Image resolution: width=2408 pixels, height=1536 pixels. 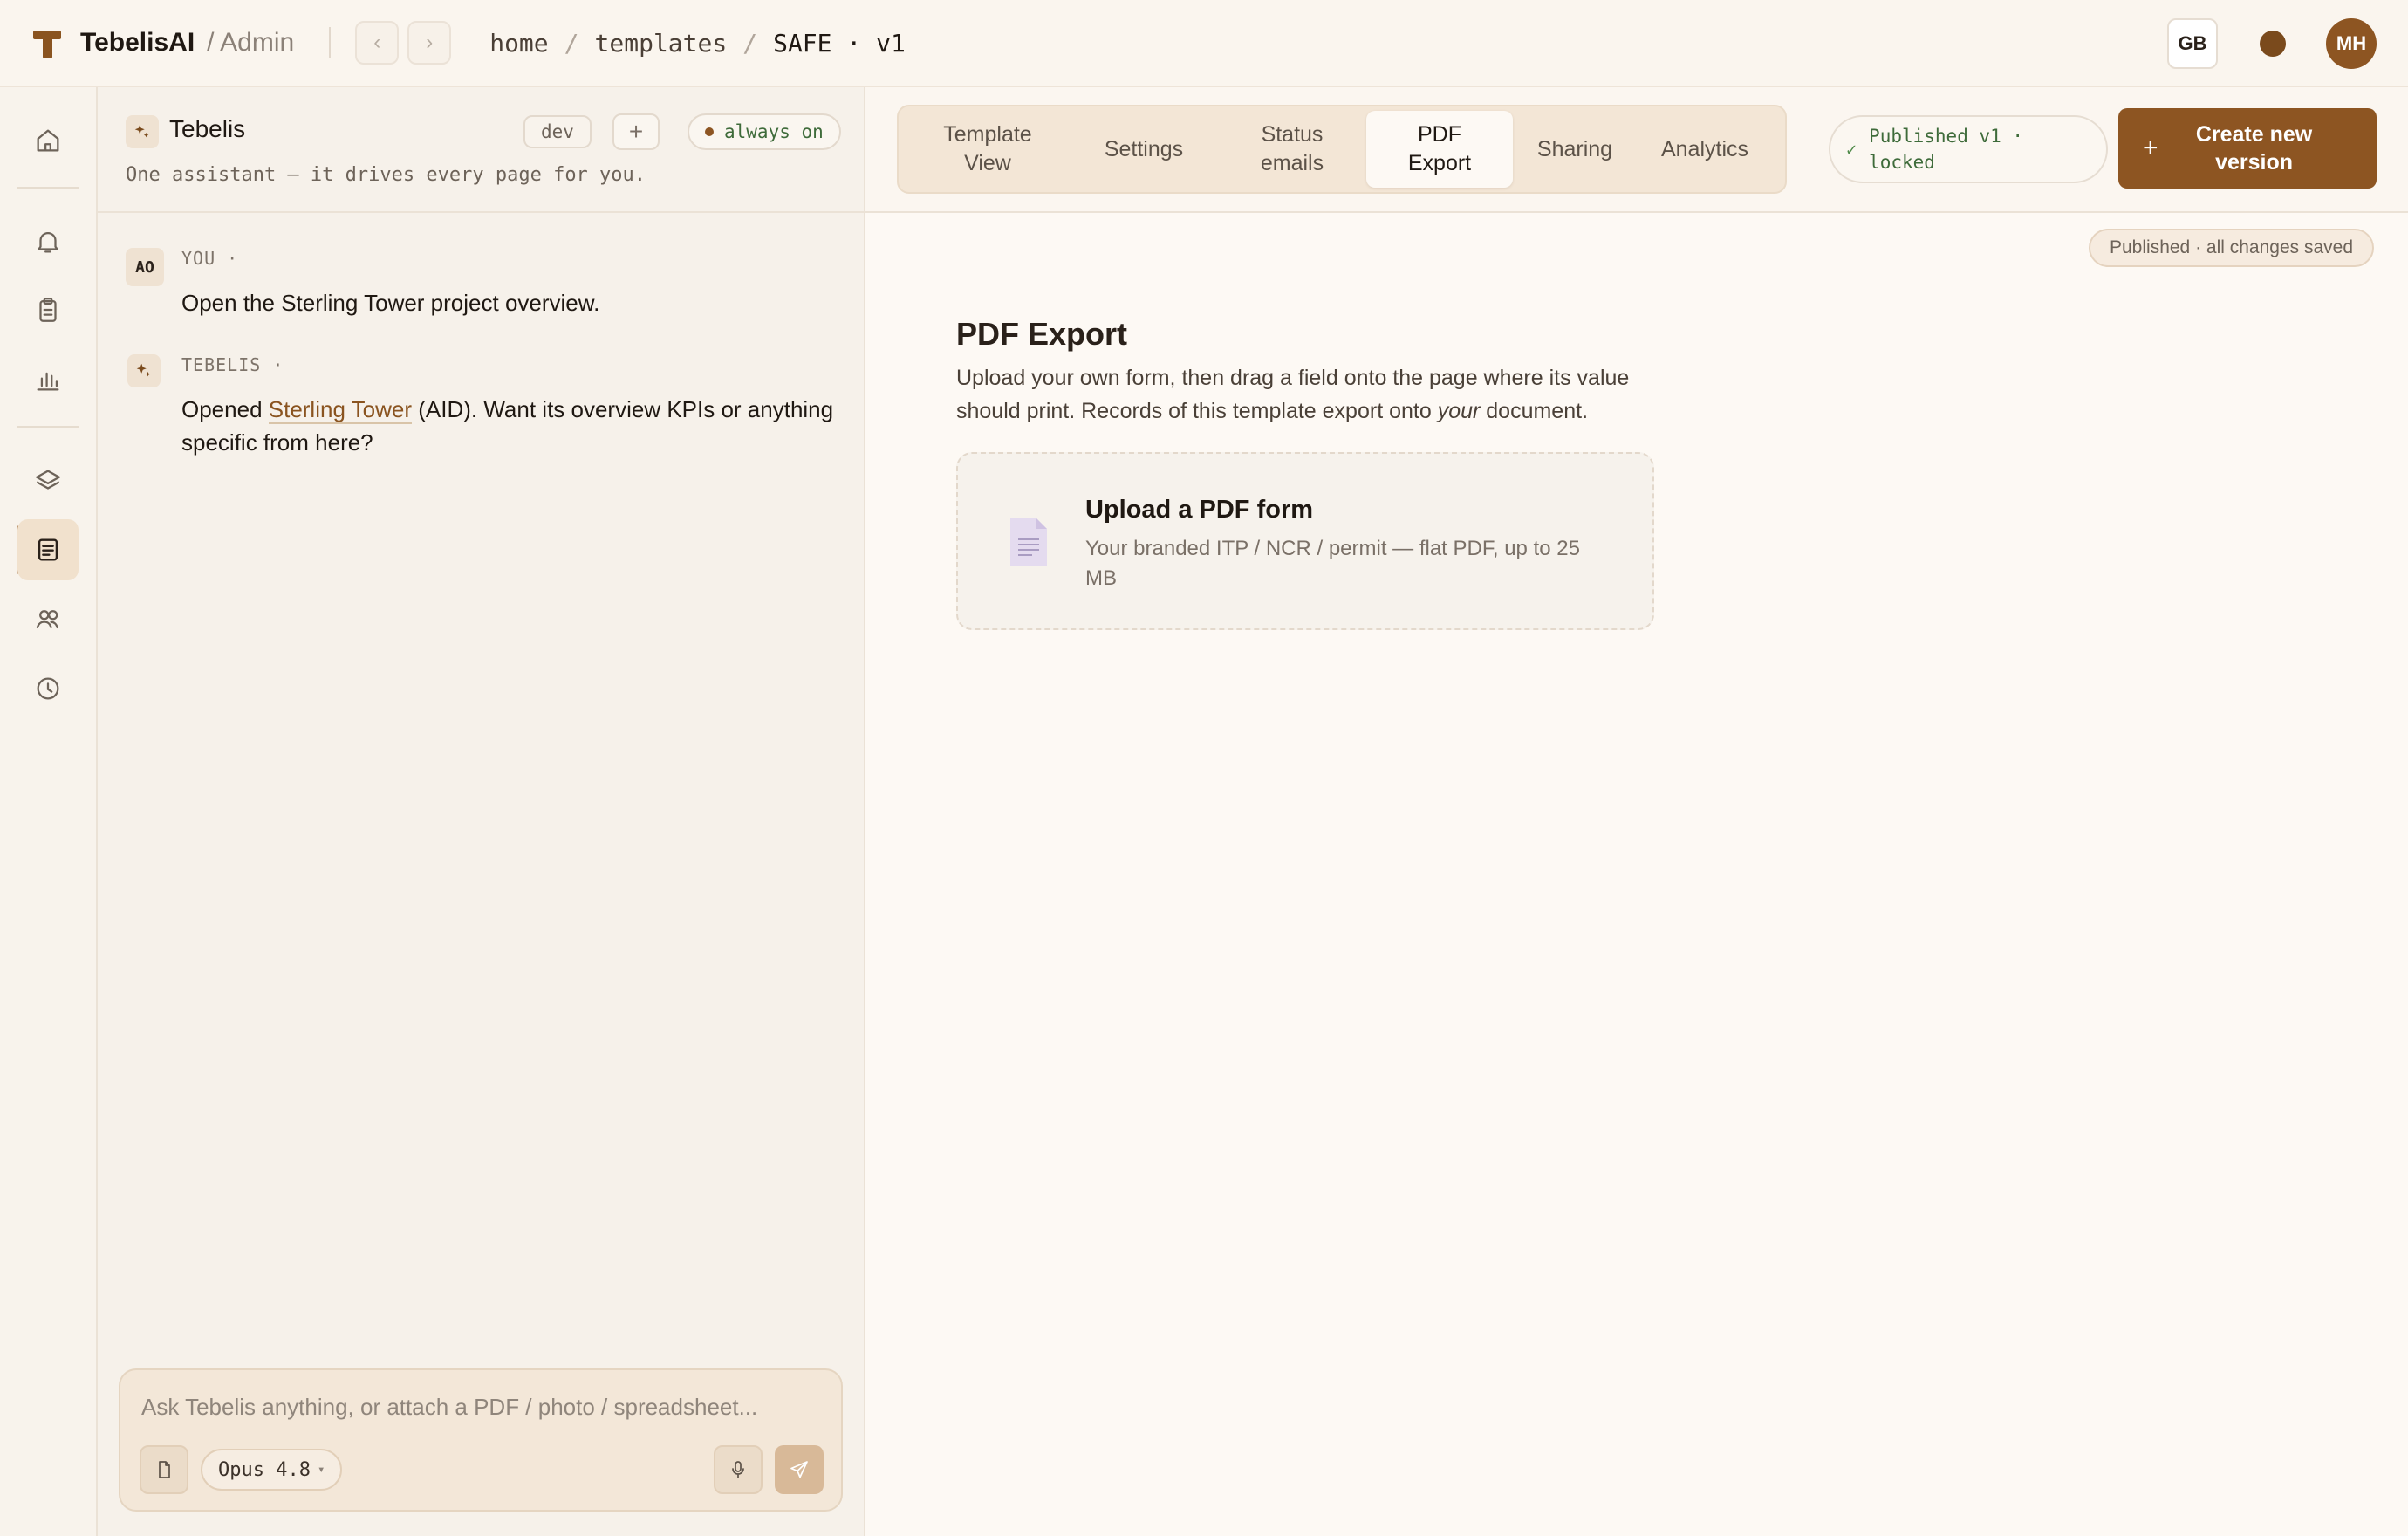 I want to click on message-author: YOU ·, so click(x=210, y=258).